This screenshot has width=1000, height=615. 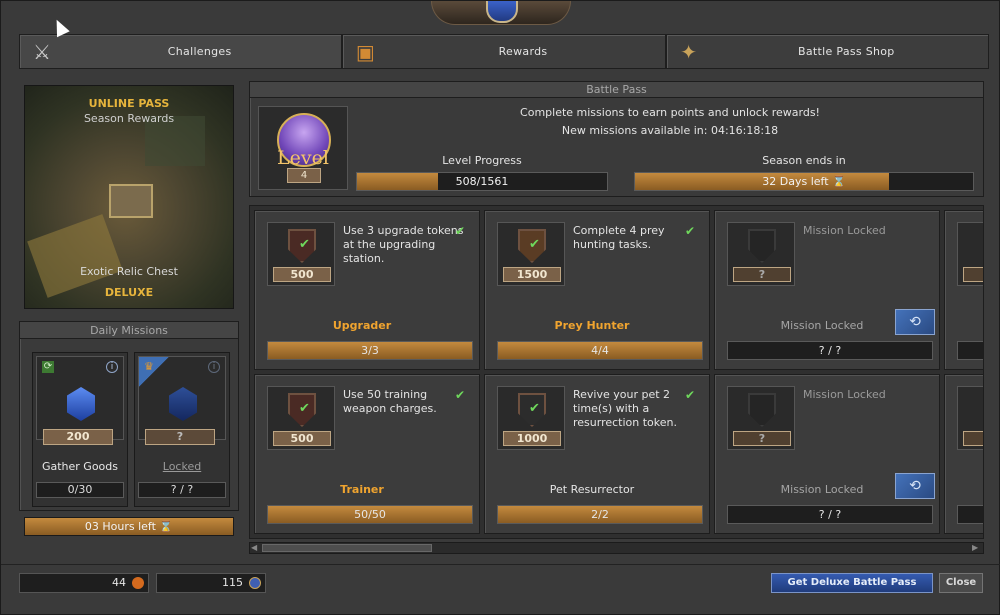 I want to click on points-ribbon: ?, so click(x=180, y=437).